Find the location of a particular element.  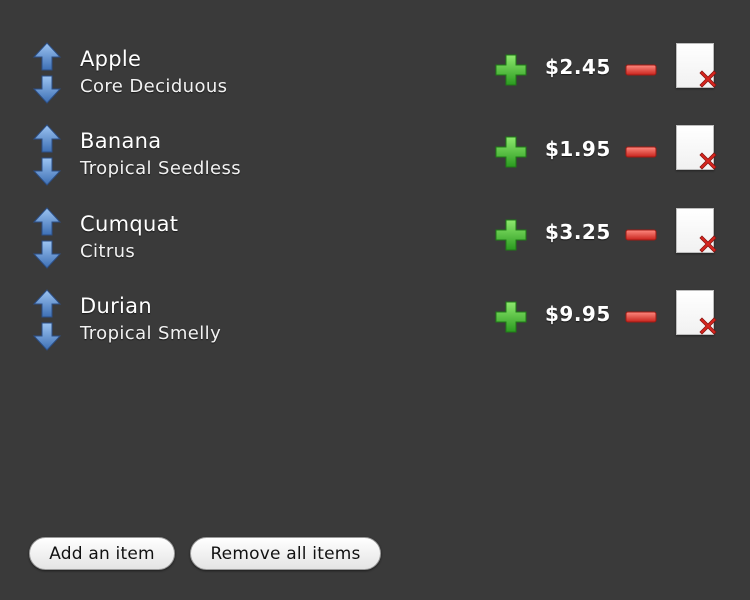

item-price: $1.95 is located at coordinates (578, 149).